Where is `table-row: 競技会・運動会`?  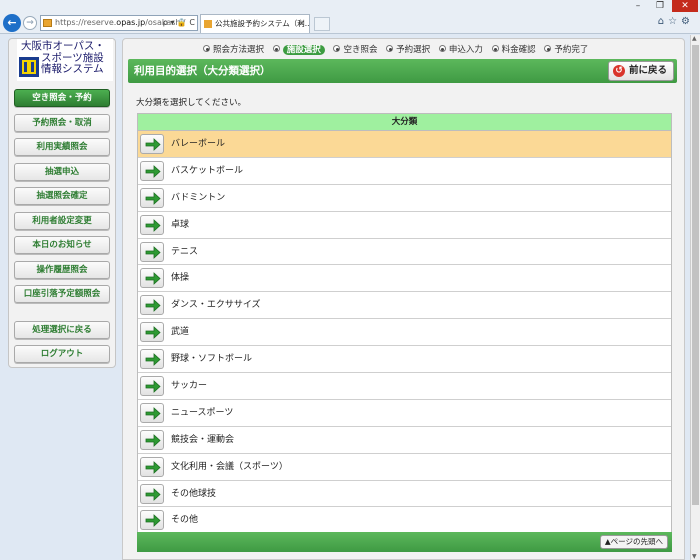
table-row: 競技会・運動会 is located at coordinates (404, 440).